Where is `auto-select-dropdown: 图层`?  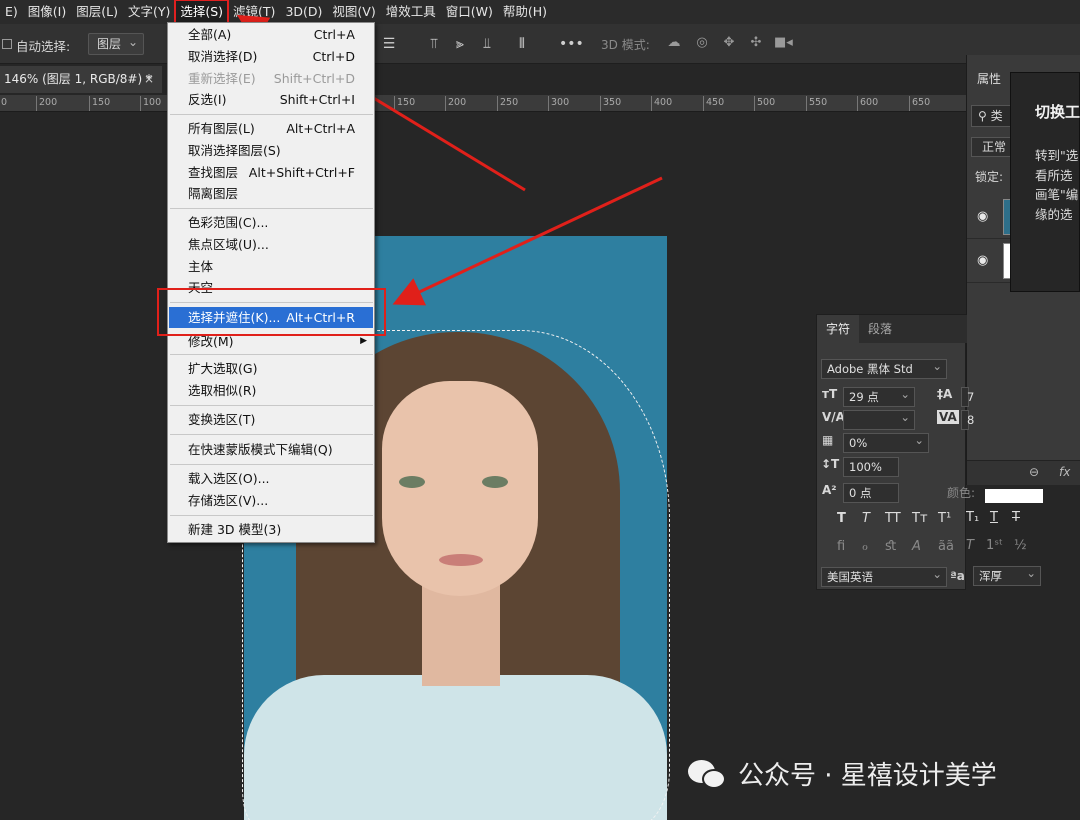 auto-select-dropdown: 图层 is located at coordinates (116, 43).